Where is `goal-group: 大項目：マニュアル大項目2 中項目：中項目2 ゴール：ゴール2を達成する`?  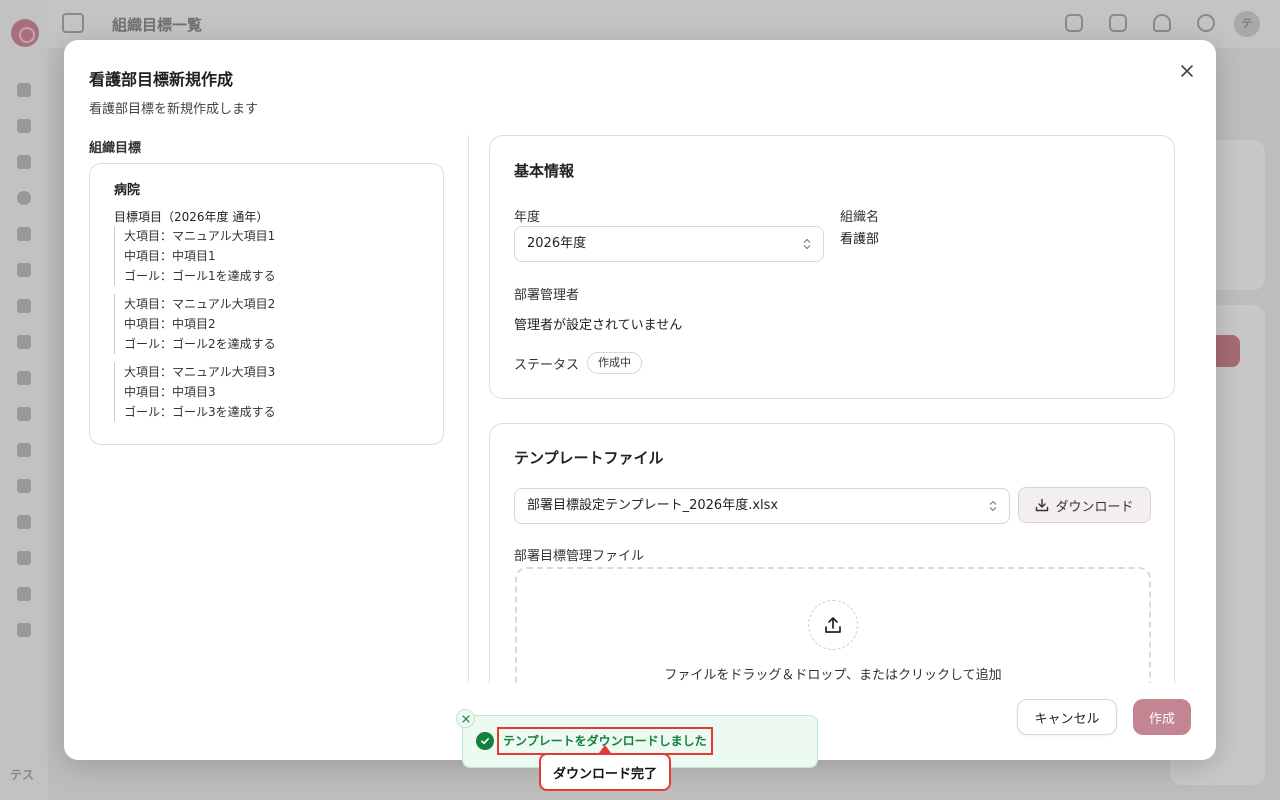
goal-group: 大項目：マニュアル大項目2 中項目：中項目2 ゴール：ゴール2を達成する is located at coordinates (195, 324).